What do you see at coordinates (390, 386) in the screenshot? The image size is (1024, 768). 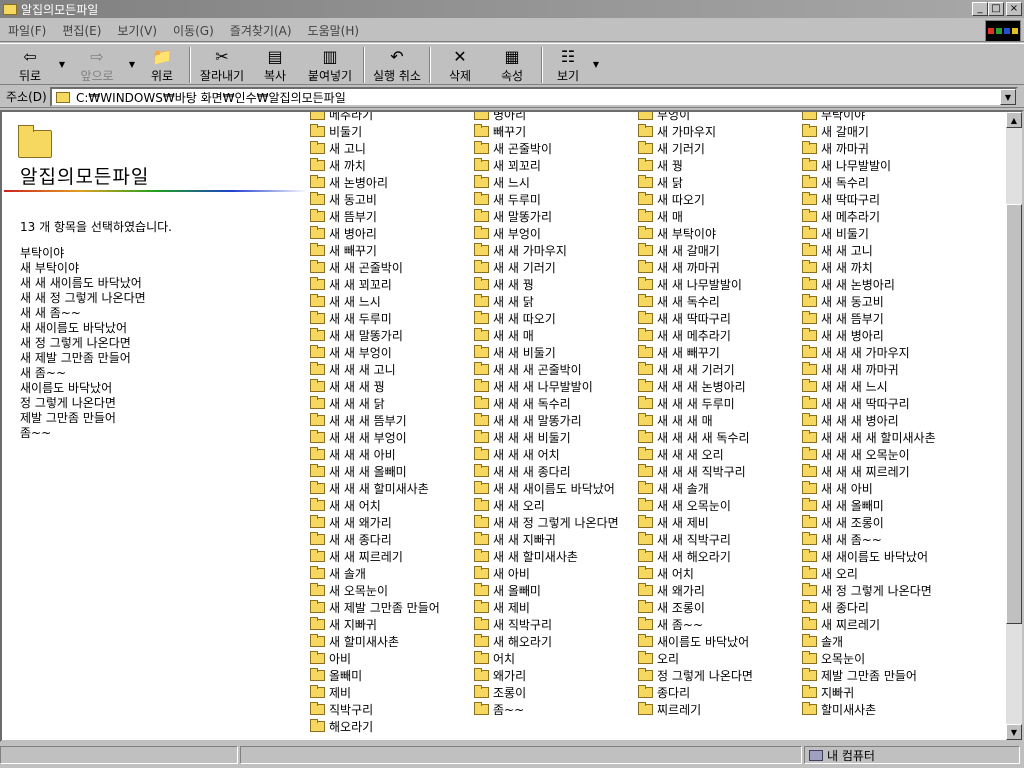 I see `folder-item: 새 새 새 꿩` at bounding box center [390, 386].